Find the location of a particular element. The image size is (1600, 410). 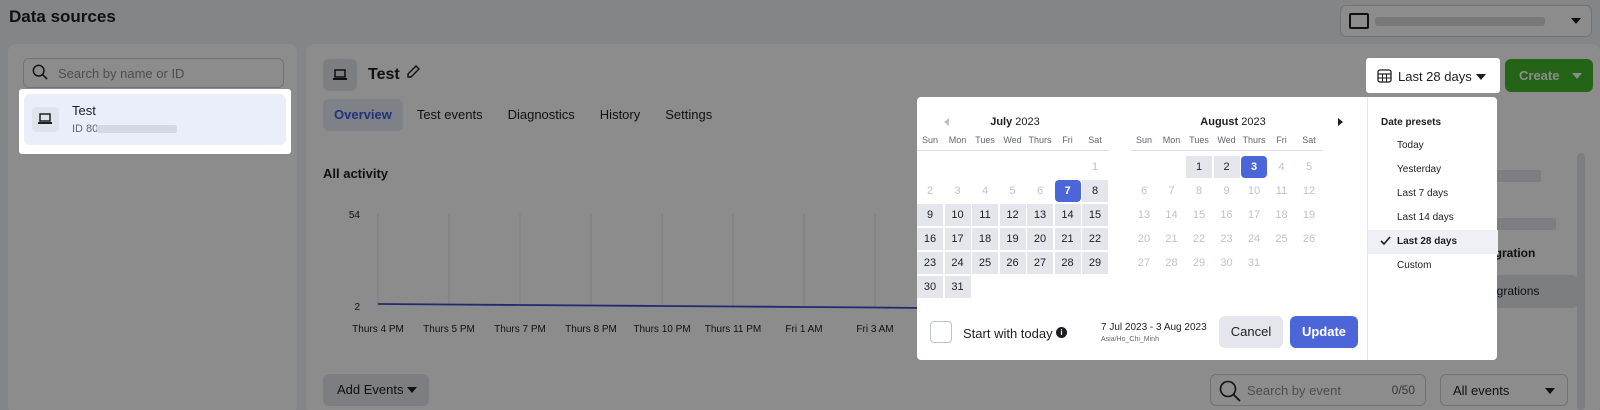

preset-label: Custom is located at coordinates (1414, 265).